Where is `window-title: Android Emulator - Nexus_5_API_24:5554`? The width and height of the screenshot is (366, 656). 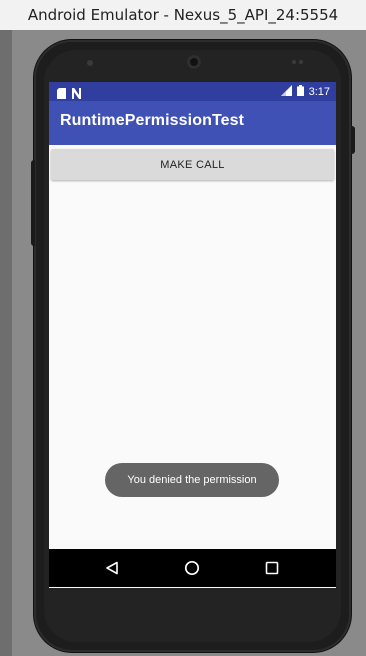 window-title: Android Emulator - Nexus_5_API_24:5554 is located at coordinates (183, 15).